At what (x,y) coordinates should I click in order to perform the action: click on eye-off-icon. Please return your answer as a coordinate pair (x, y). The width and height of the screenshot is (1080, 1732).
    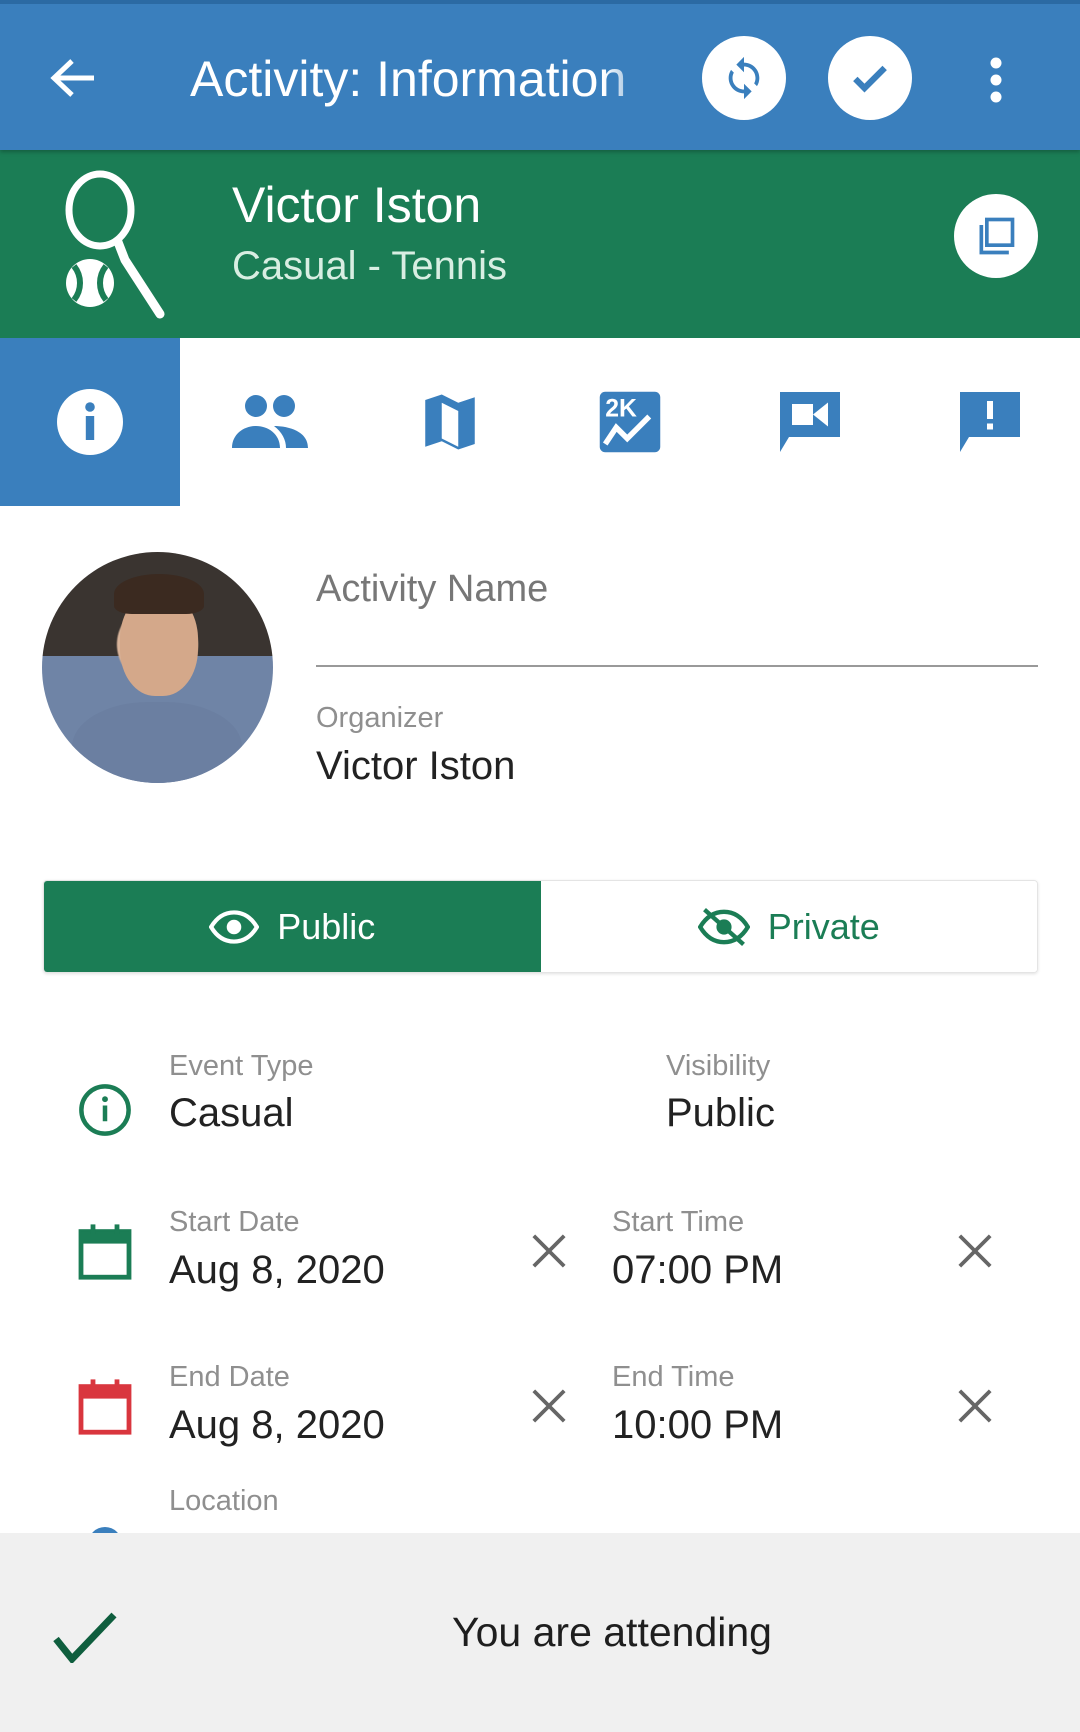
    Looking at the image, I should click on (723, 926).